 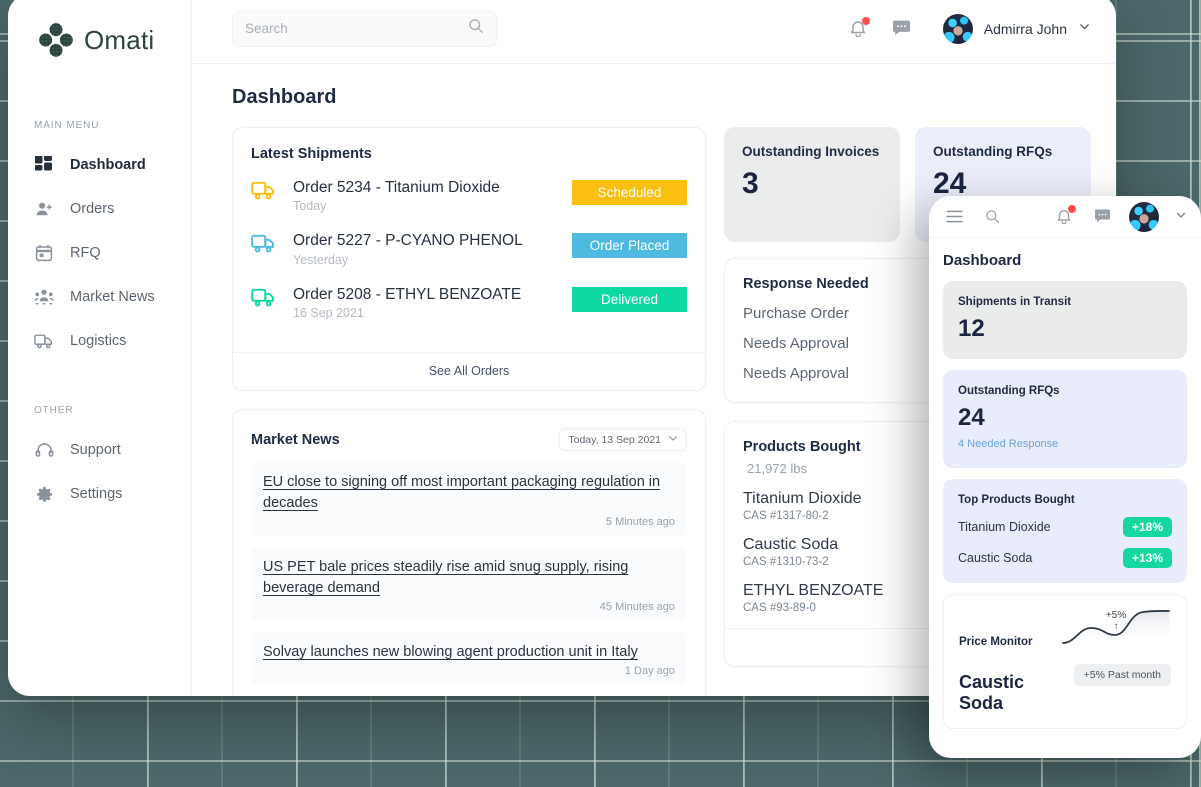 I want to click on status-badge: Delivered, so click(x=629, y=299).